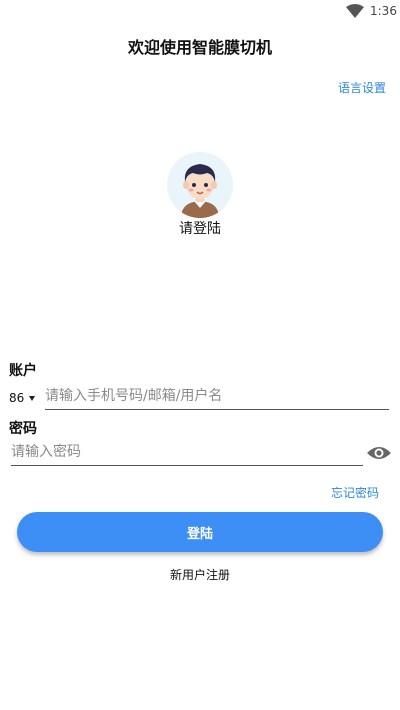  Describe the element at coordinates (200, 12) in the screenshot. I see `status-bar: 1:36` at that location.